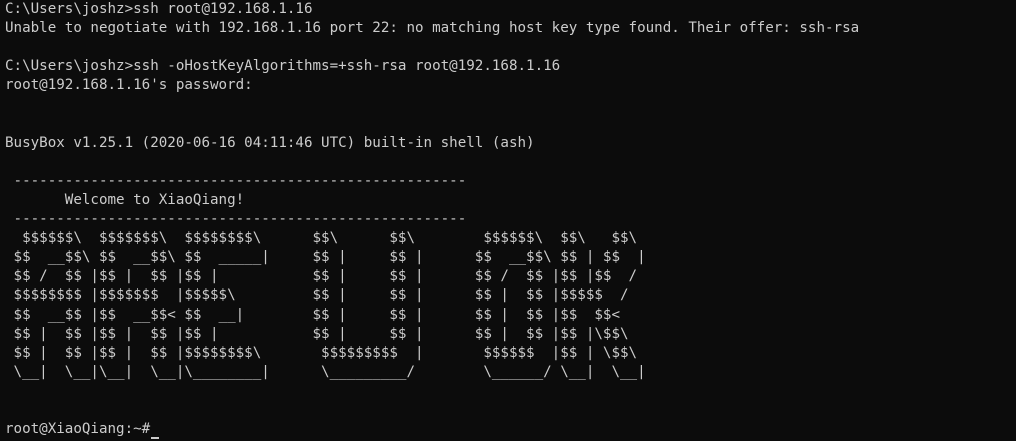 This screenshot has height=441, width=1016. Describe the element at coordinates (508, 430) in the screenshot. I see `terminal-prompt-line: root@XiaoQiang:~#` at that location.